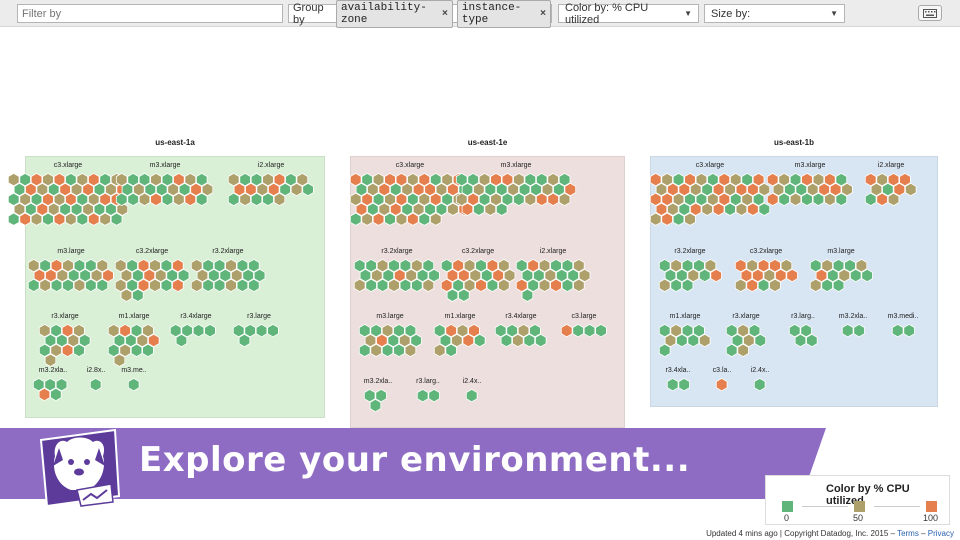 The height and width of the screenshot is (540, 960). I want to click on instance-group-m3.2xla.., so click(379, 401).